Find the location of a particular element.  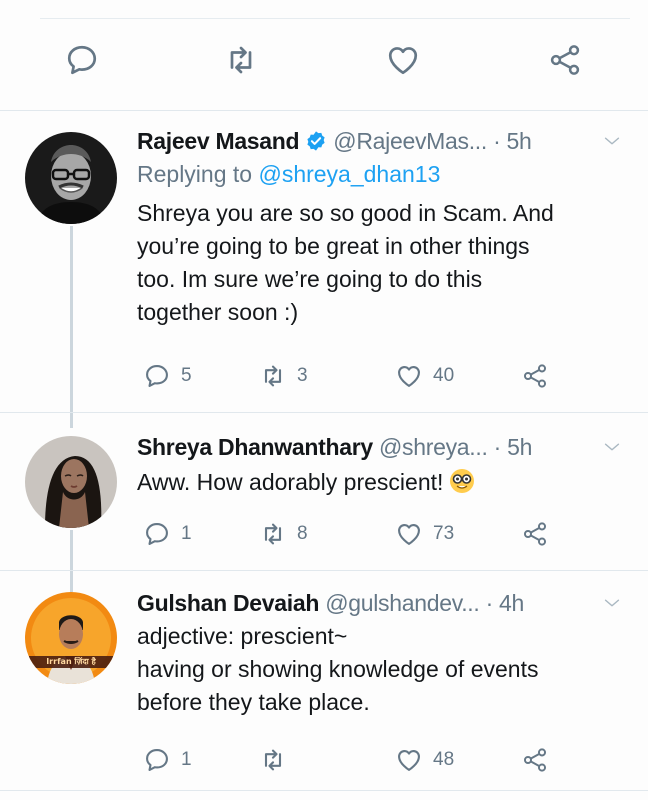

author-name: Rajeev Masand is located at coordinates (218, 141).